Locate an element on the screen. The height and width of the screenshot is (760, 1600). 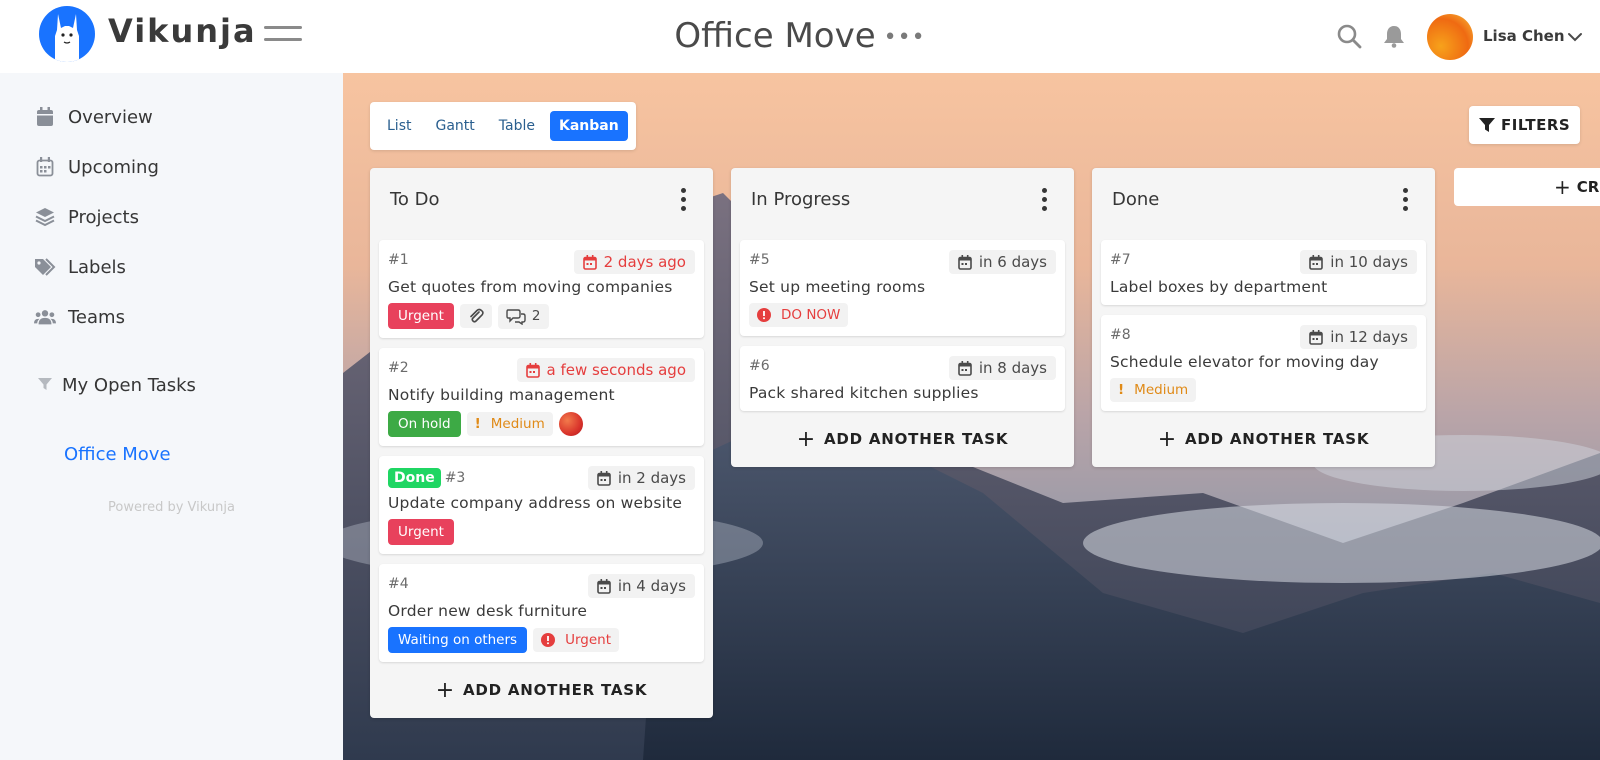
due-text: a few seconds ago is located at coordinates (616, 370).